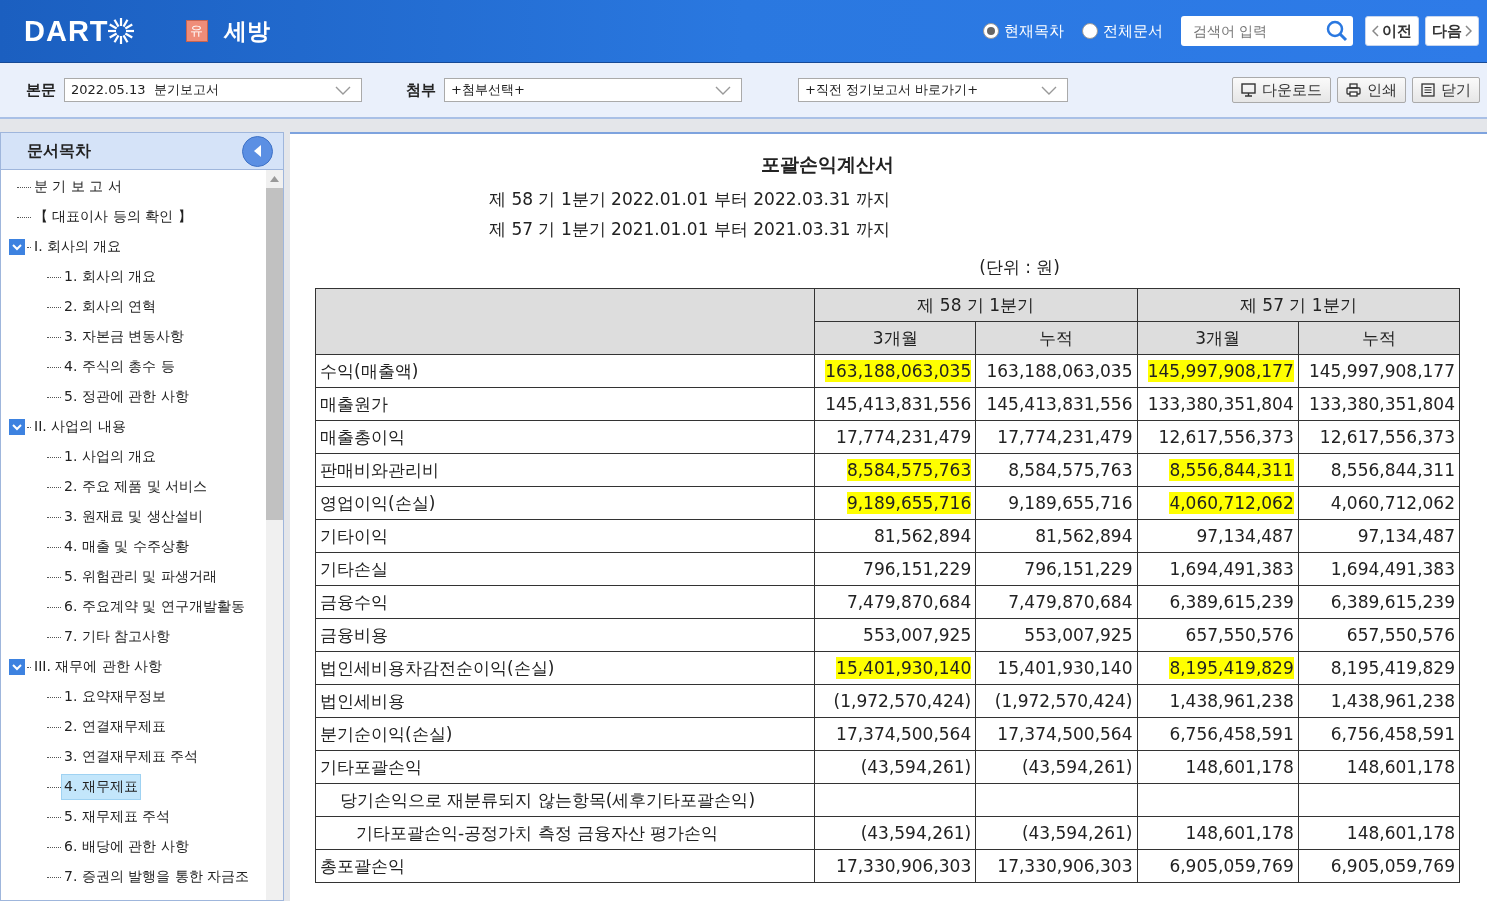 The image size is (1487, 901). Describe the element at coordinates (895, 602) in the screenshot. I see `table-cell: 7,479,870,684` at that location.